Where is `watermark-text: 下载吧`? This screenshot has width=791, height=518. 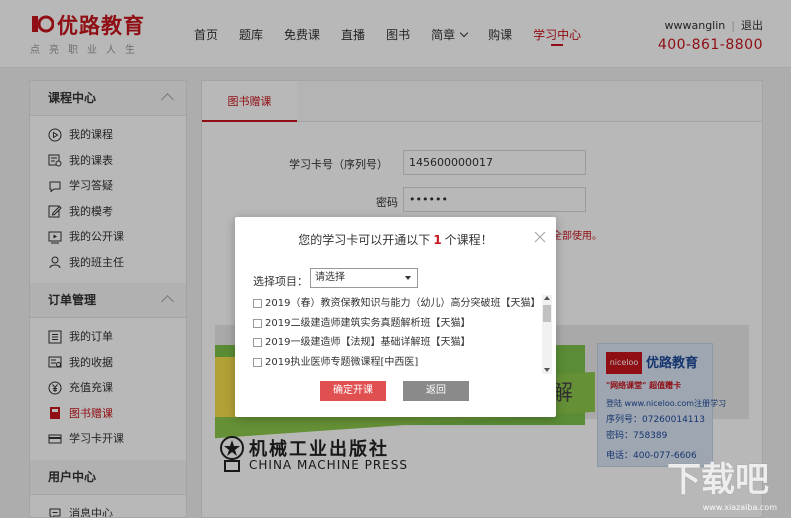
watermark-text: 下载吧 is located at coordinates (718, 480).